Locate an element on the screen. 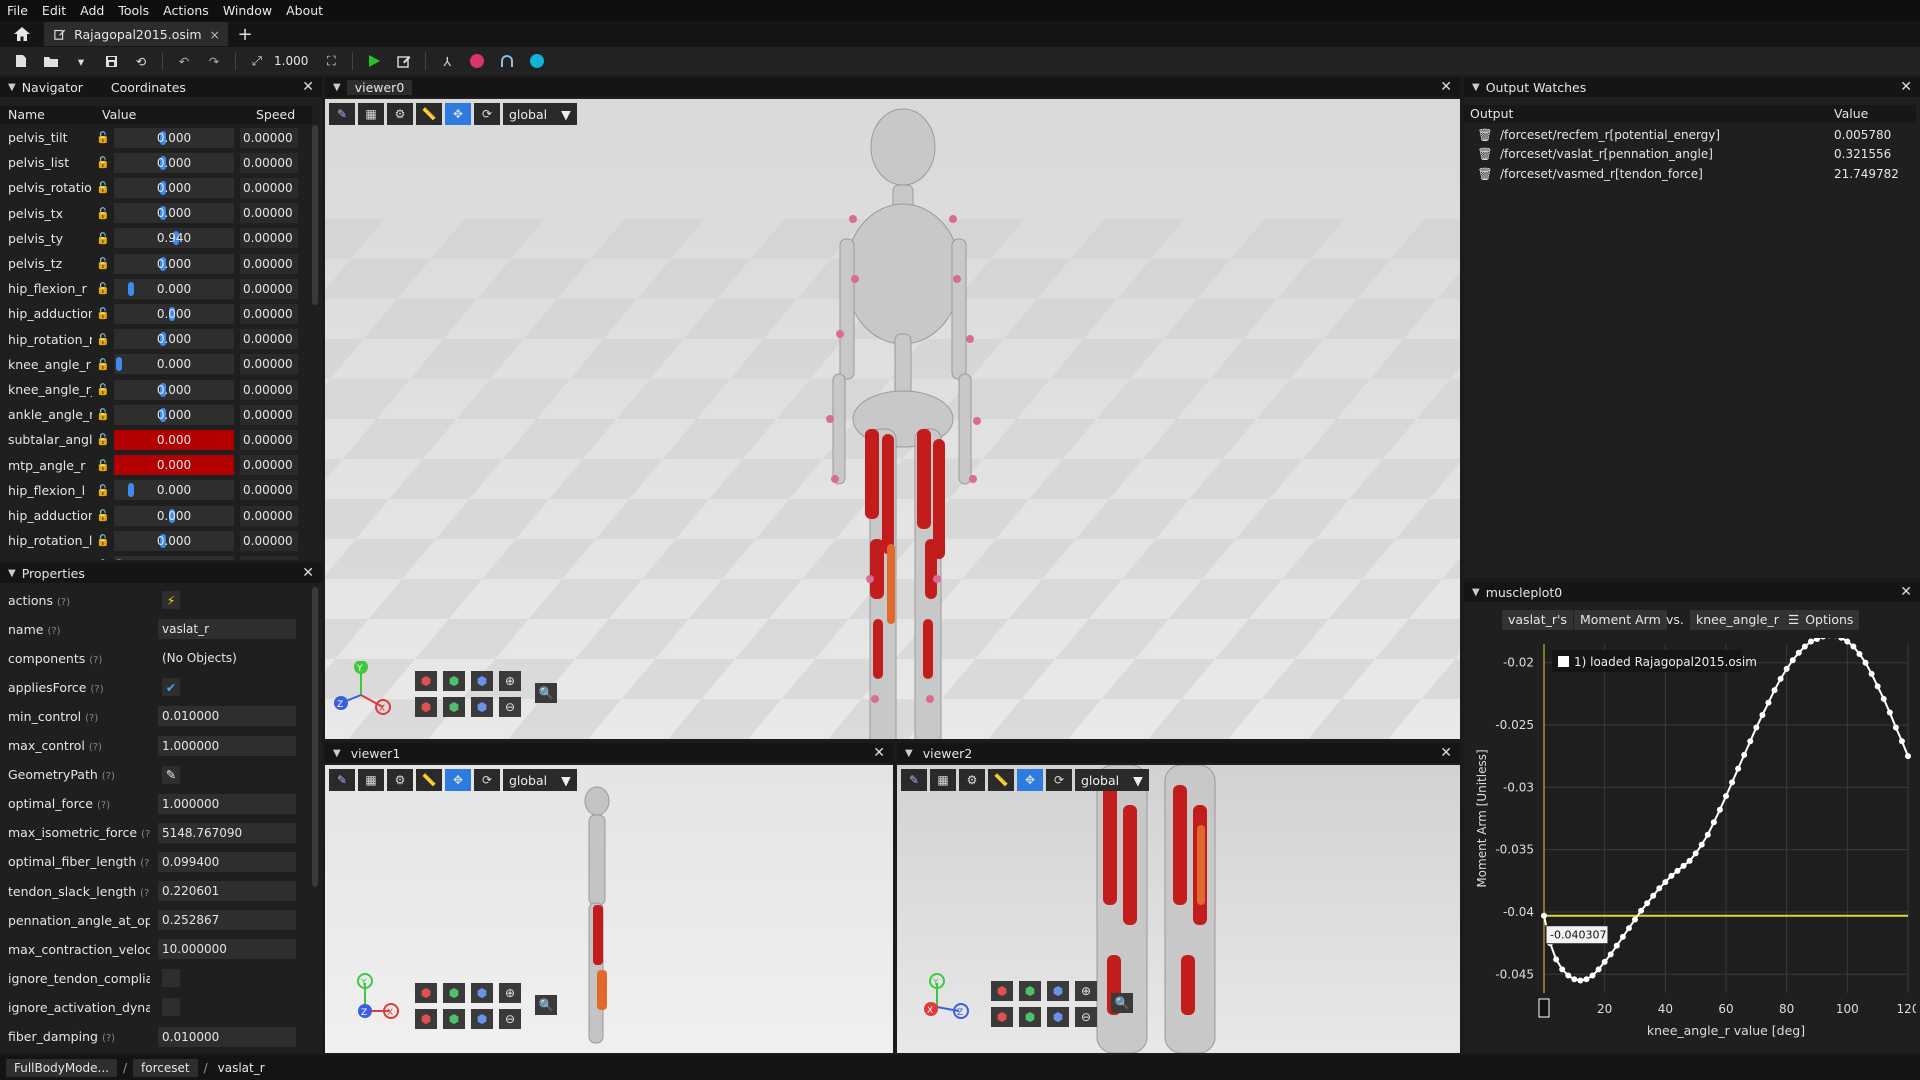 This screenshot has width=1920, height=1080. menu-item-window: Window is located at coordinates (247, 10).